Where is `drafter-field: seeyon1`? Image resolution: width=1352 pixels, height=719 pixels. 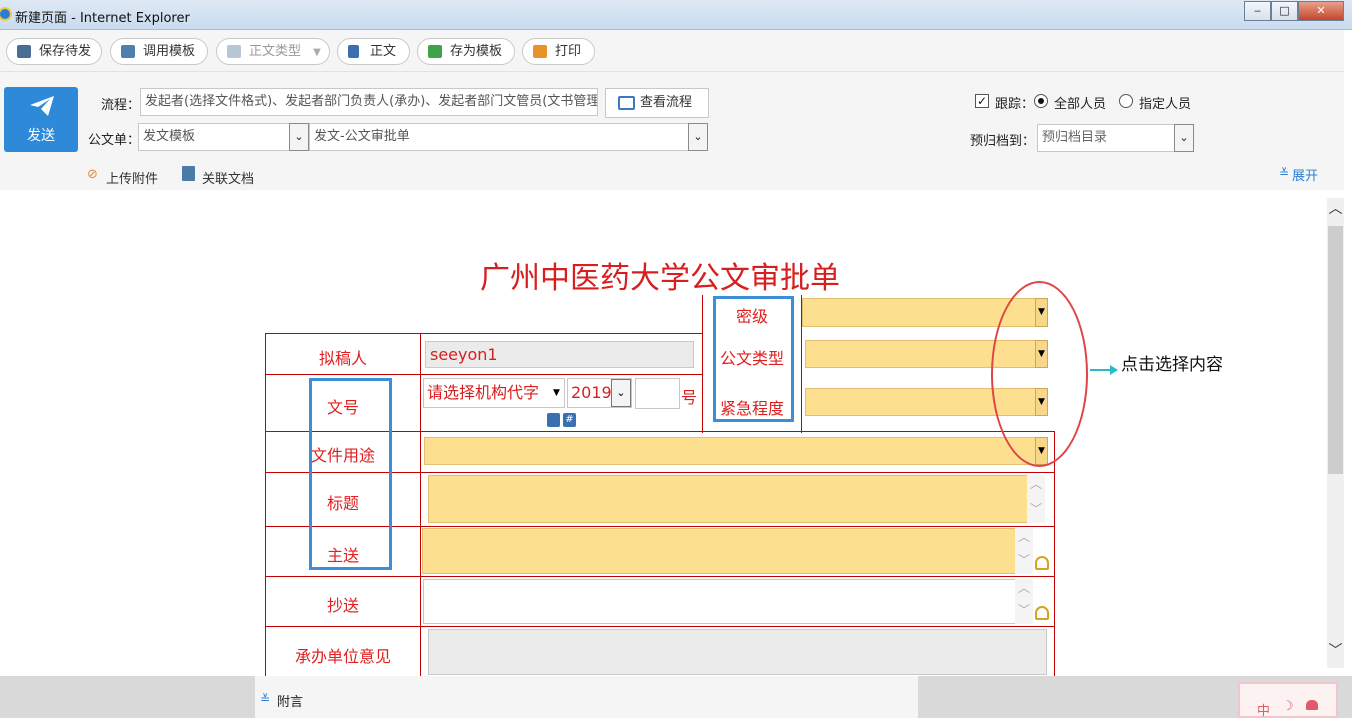 drafter-field: seeyon1 is located at coordinates (559, 354).